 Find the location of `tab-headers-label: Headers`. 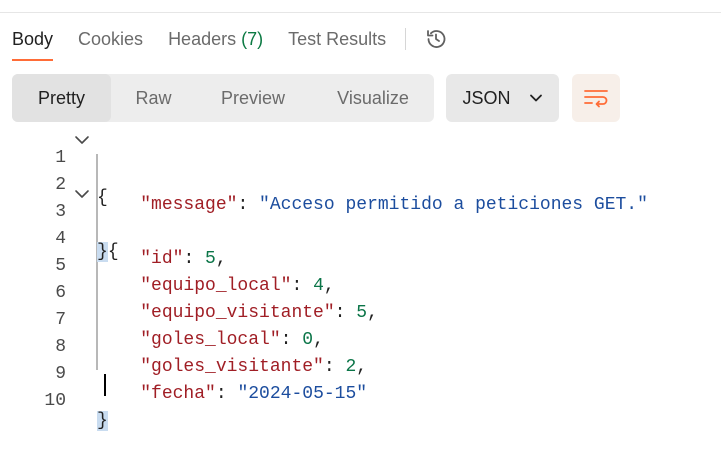

tab-headers-label: Headers is located at coordinates (202, 38).